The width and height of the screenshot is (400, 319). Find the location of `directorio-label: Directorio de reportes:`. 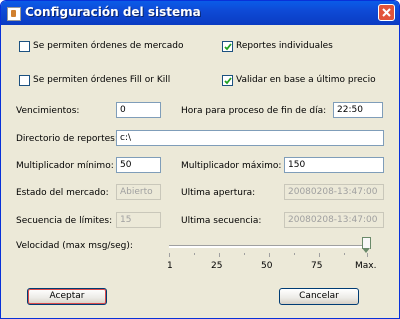

directorio-label: Directorio de reportes: is located at coordinates (67, 139).